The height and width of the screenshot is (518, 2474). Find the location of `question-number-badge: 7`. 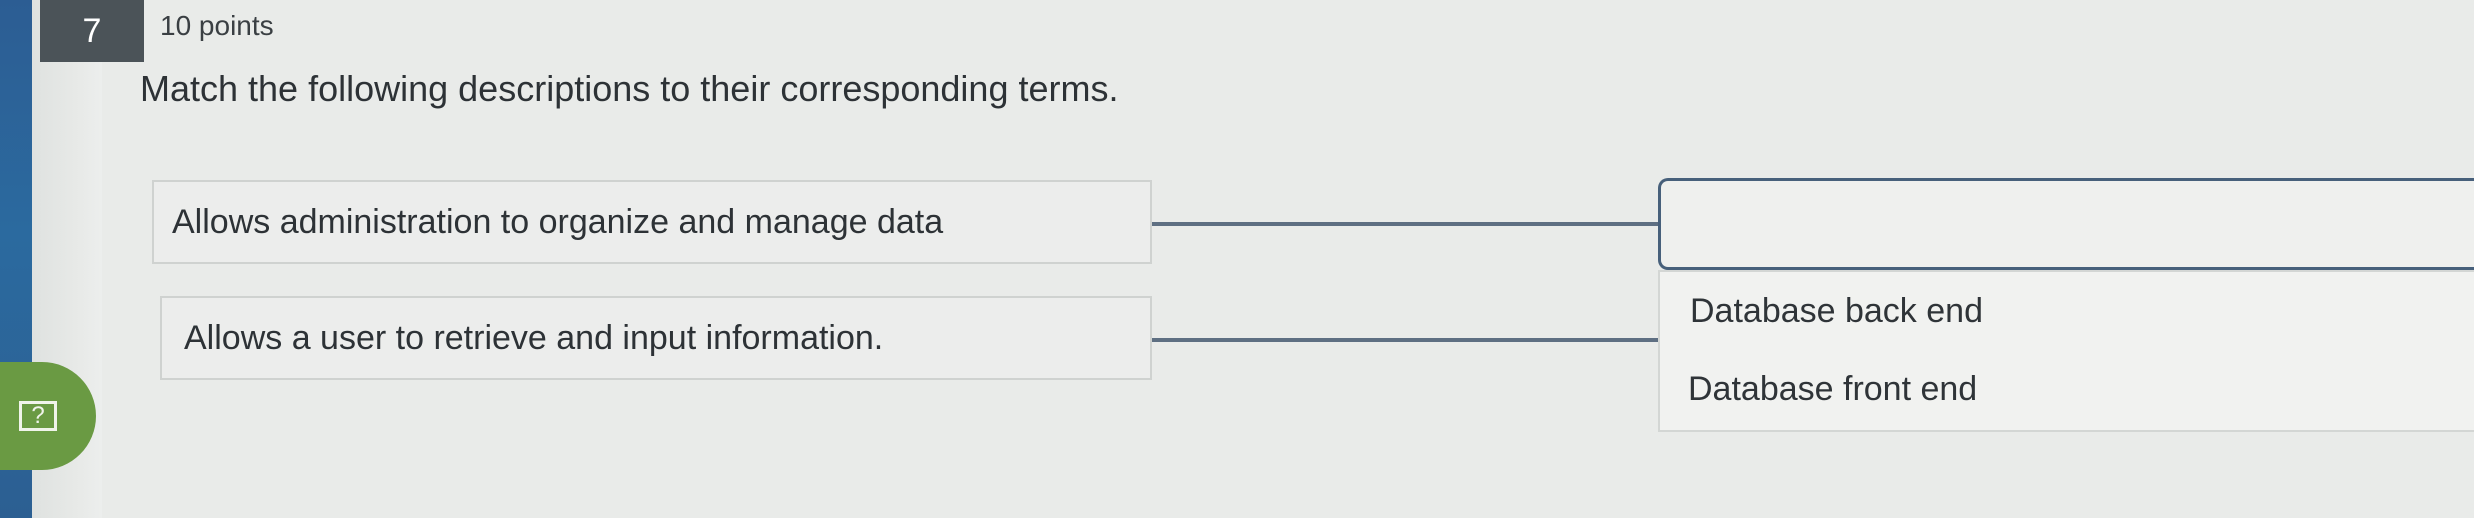

question-number-badge: 7 is located at coordinates (92, 31).